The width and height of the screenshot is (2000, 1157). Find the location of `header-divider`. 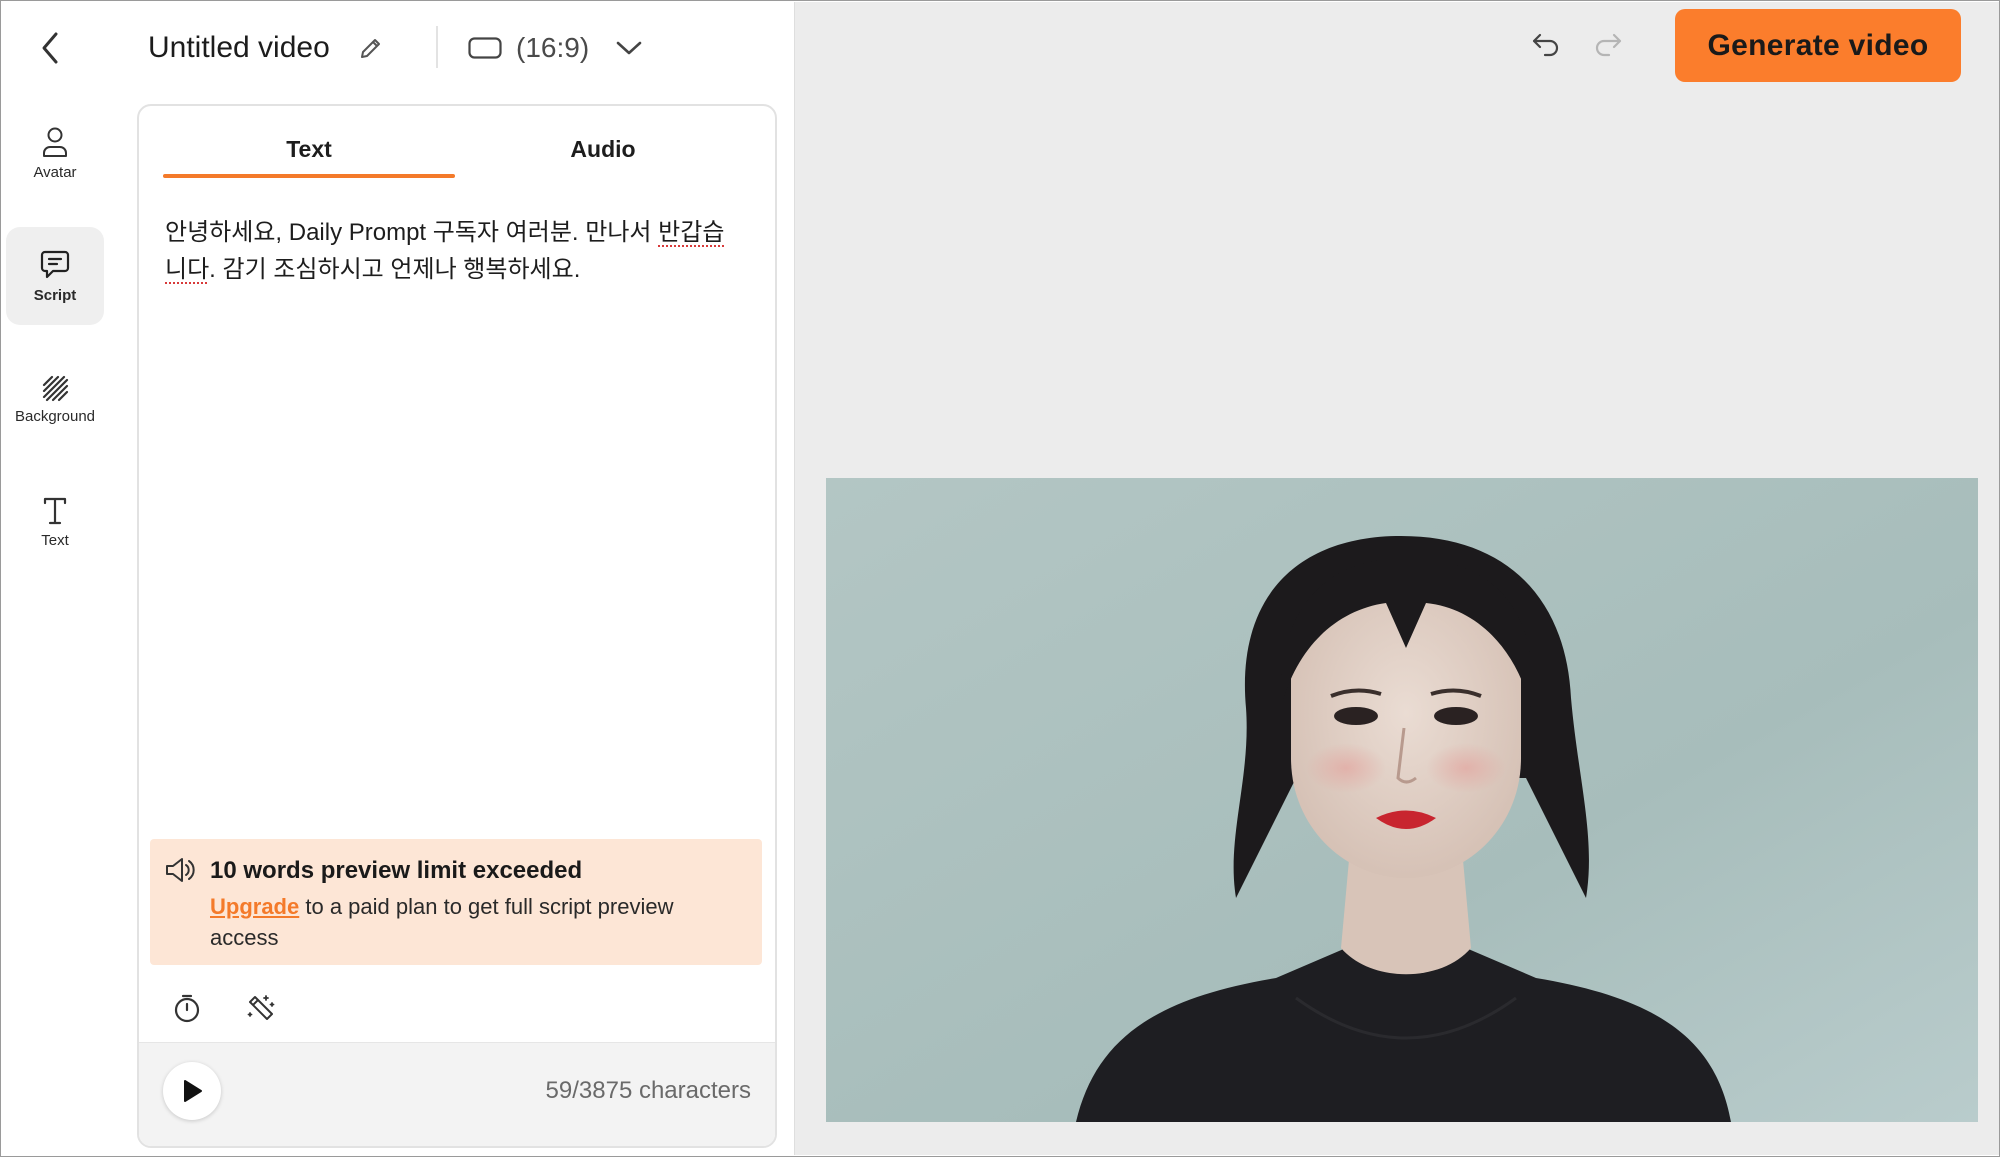

header-divider is located at coordinates (437, 47).